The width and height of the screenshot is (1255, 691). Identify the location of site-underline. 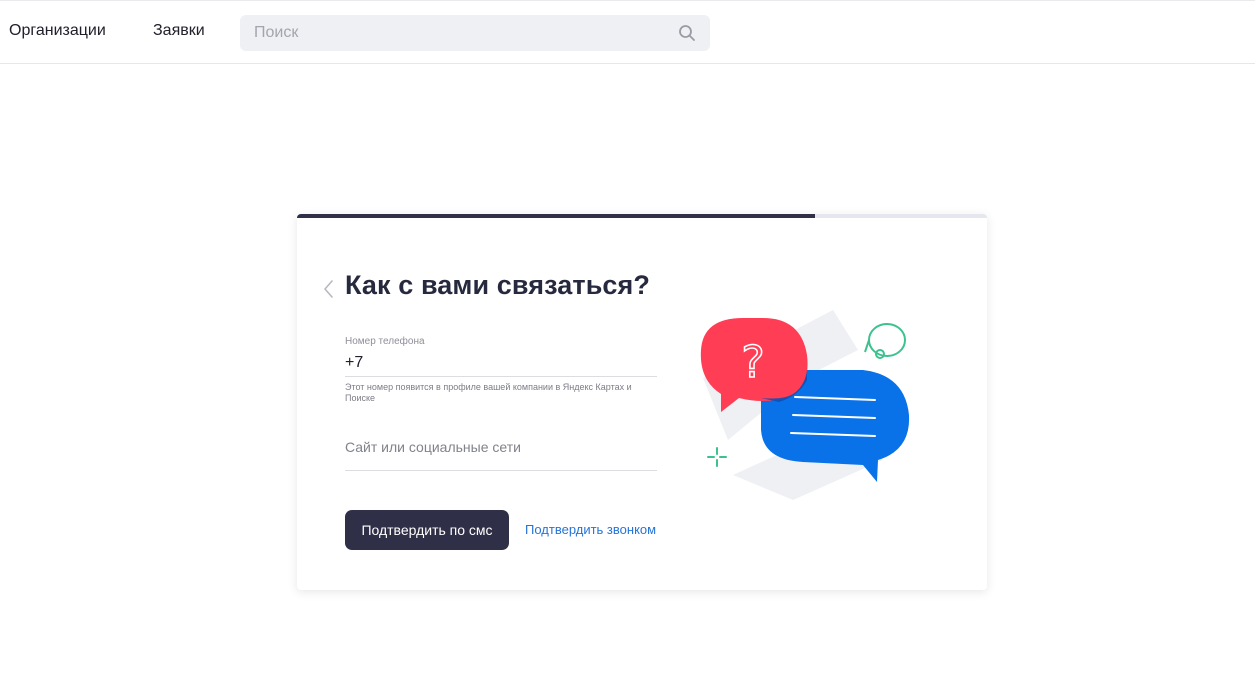
(501, 470).